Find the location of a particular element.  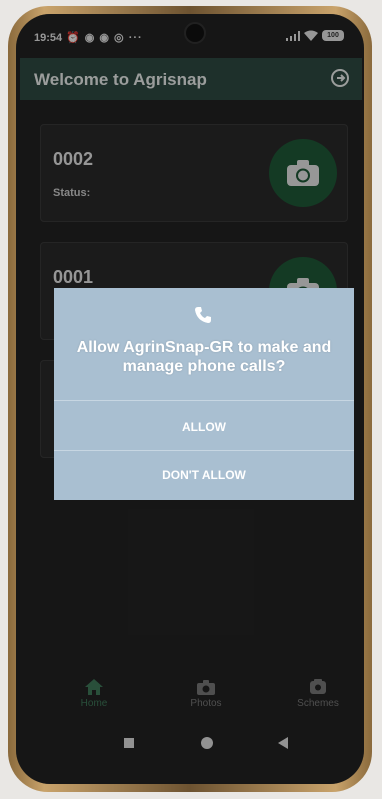

deny-button: DON'T ALLOW is located at coordinates (204, 475).